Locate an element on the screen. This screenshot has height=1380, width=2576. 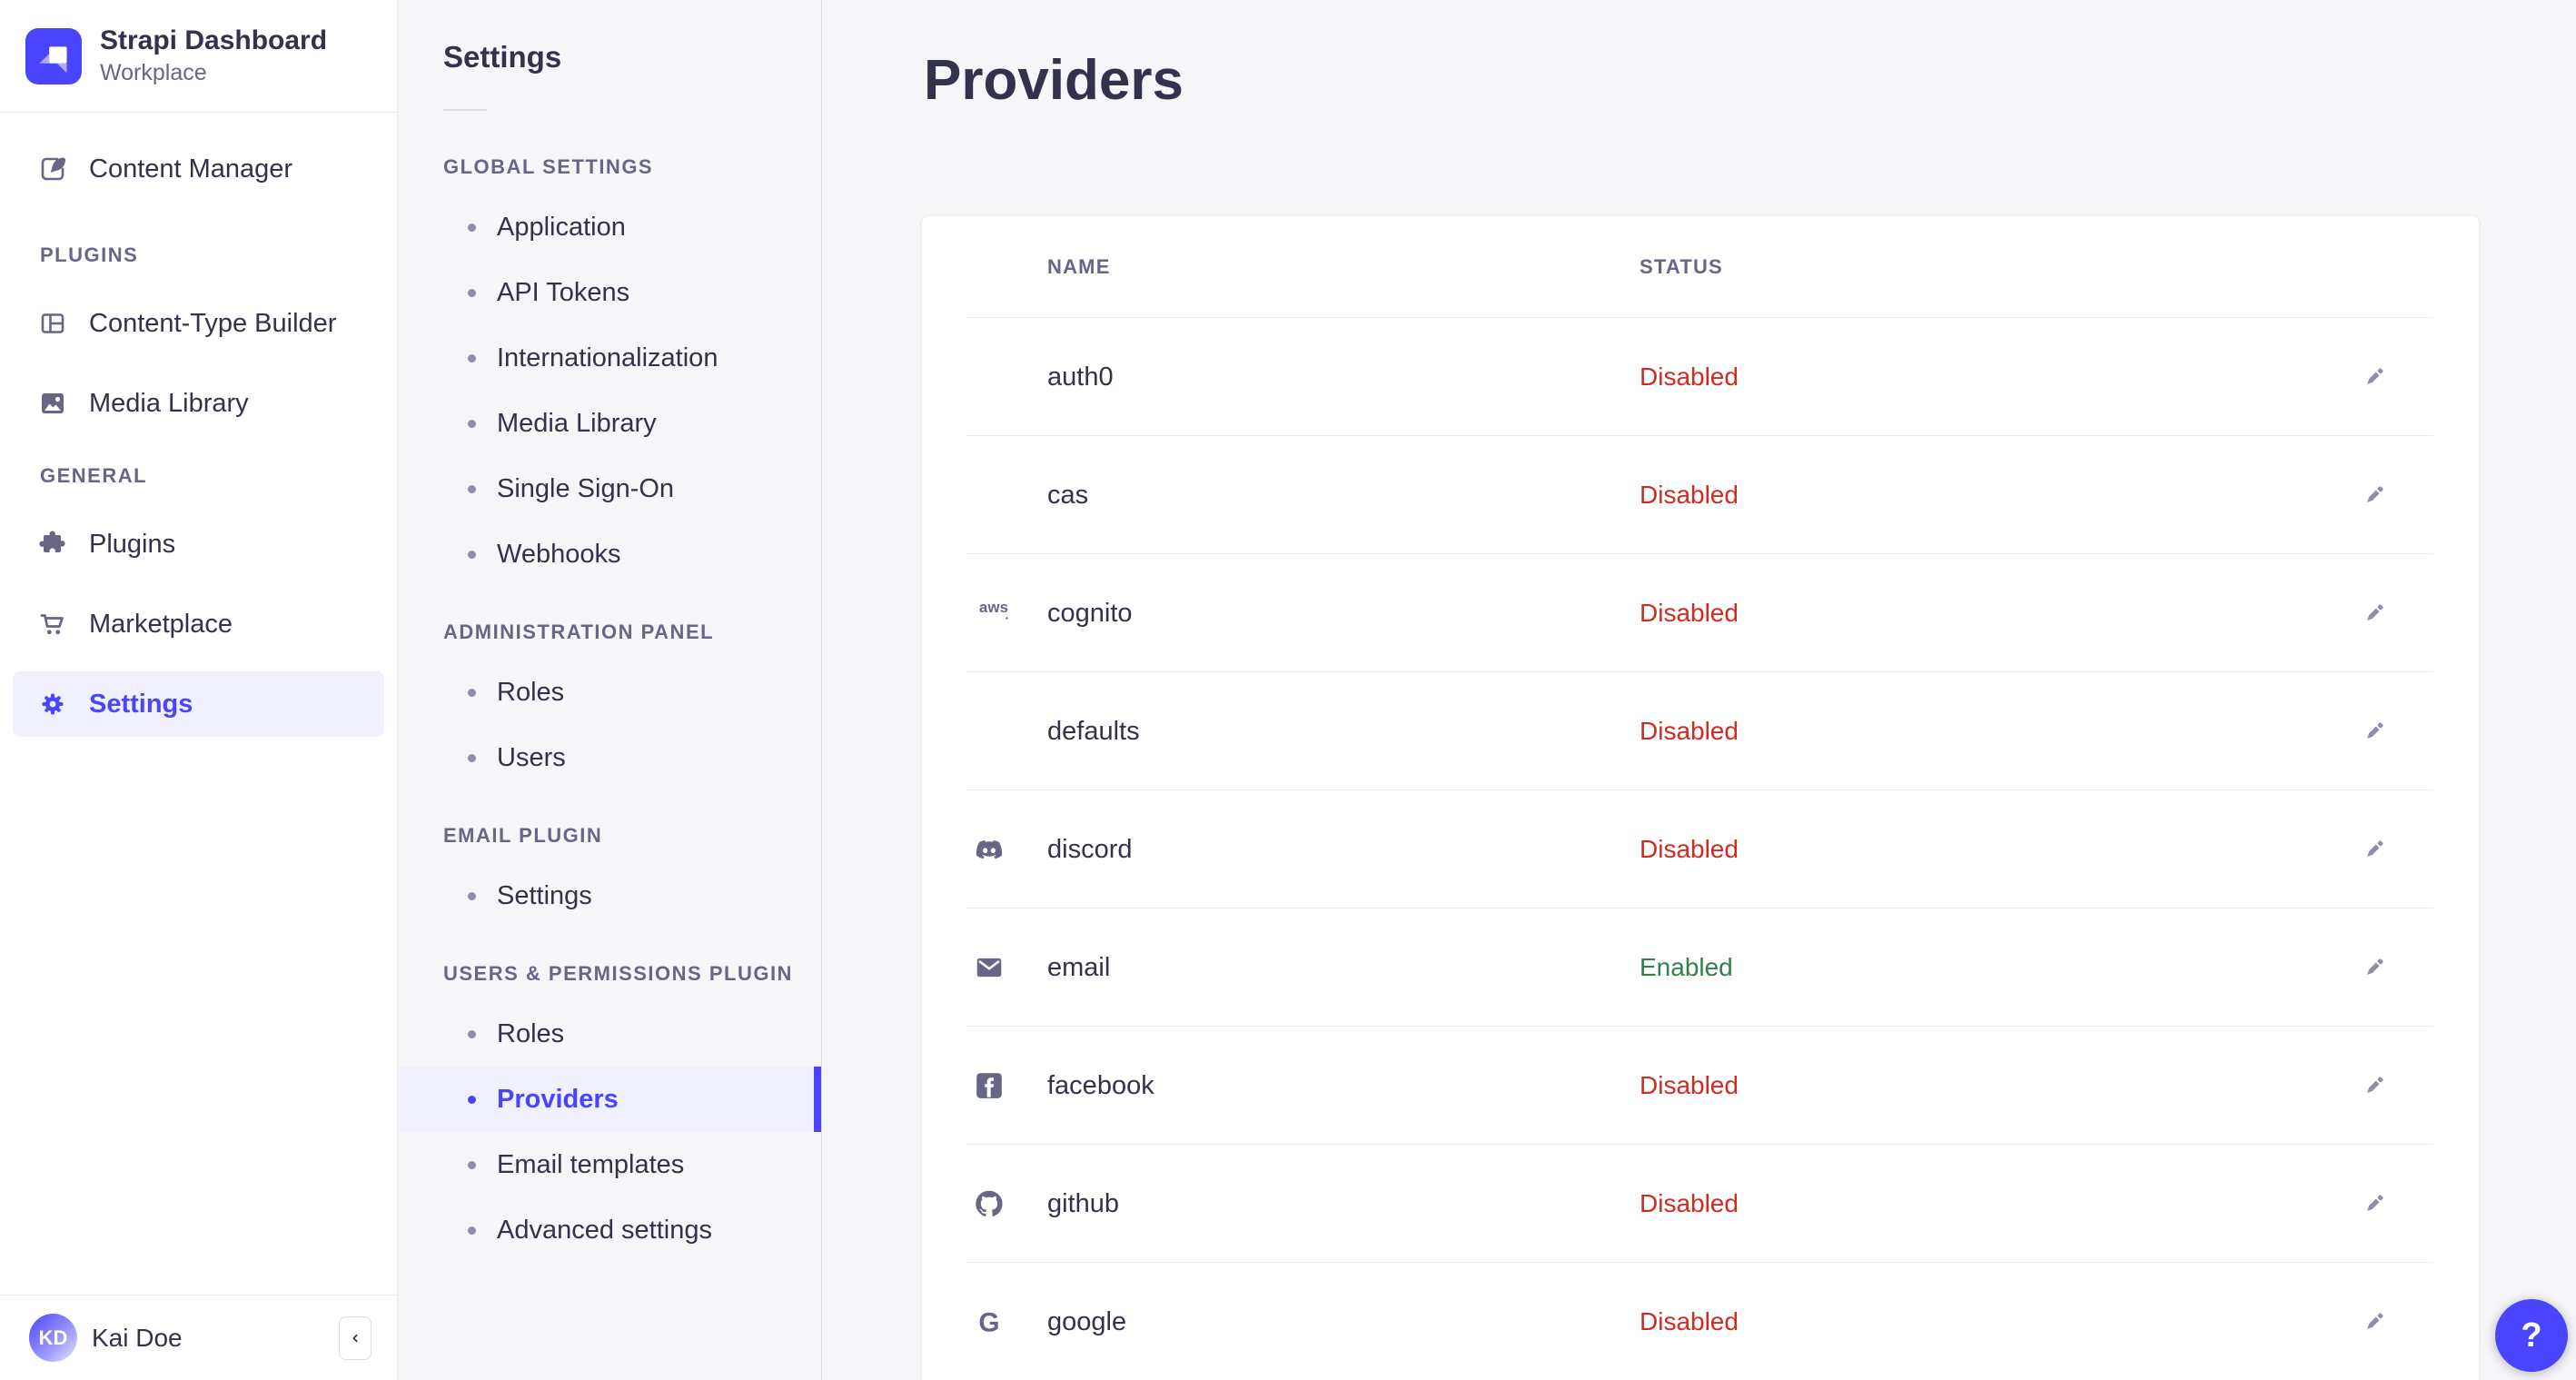
table-row-cognito: cognito Disabled is located at coordinates (1700, 613).